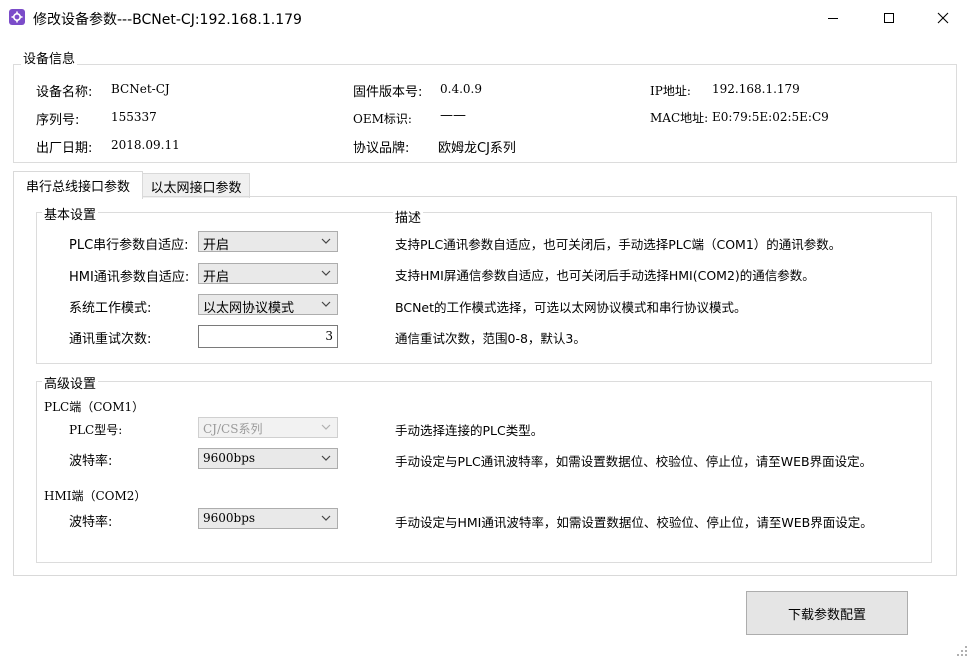 The width and height of the screenshot is (970, 659). Describe the element at coordinates (140, 89) in the screenshot. I see `device-name-value: BCNet-CJ` at that location.